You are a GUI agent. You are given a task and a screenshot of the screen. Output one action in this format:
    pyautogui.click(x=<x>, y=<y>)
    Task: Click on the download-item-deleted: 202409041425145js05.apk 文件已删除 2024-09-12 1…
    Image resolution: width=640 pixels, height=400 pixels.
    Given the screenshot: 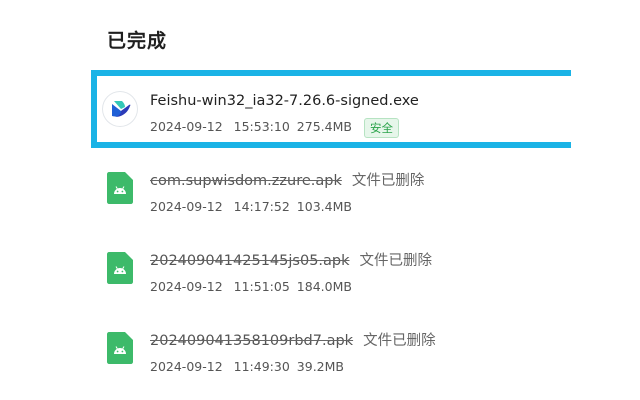 What is the action you would take?
    pyautogui.click(x=332, y=278)
    